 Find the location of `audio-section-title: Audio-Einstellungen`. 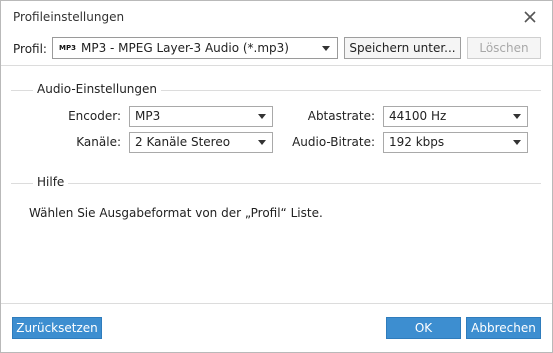

audio-section-title: Audio-Einstellungen is located at coordinates (97, 89).